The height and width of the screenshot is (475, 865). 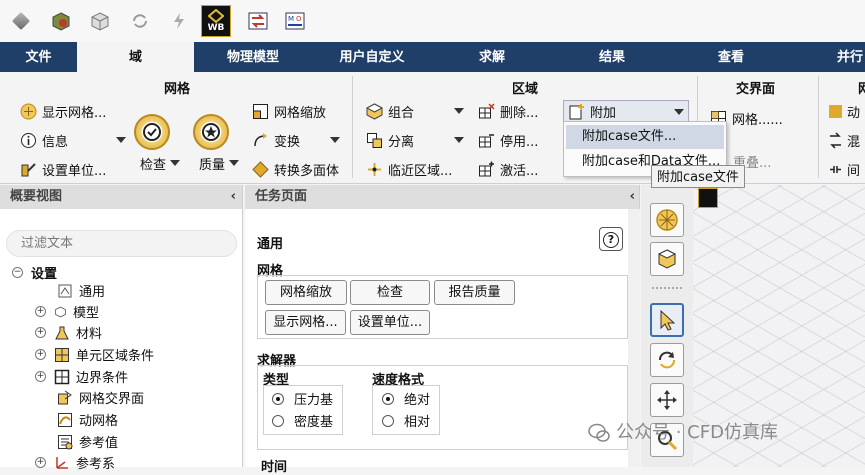 What do you see at coordinates (260, 169) in the screenshot?
I see `polyhedra-icon` at bounding box center [260, 169].